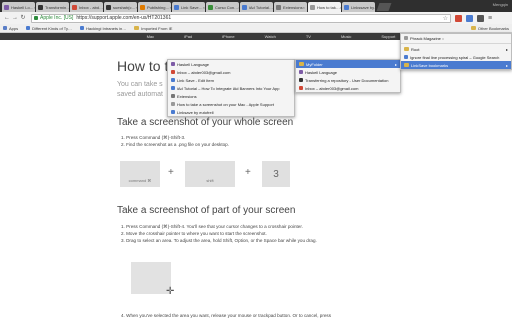 This screenshot has width=512, height=320. Describe the element at coordinates (456, 49) in the screenshot. I see `menu-item: Root ▸` at that location.